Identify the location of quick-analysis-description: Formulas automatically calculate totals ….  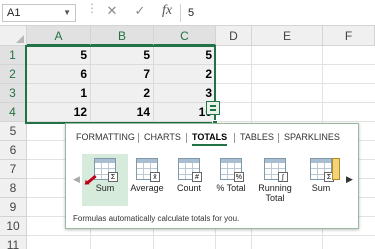
(156, 218).